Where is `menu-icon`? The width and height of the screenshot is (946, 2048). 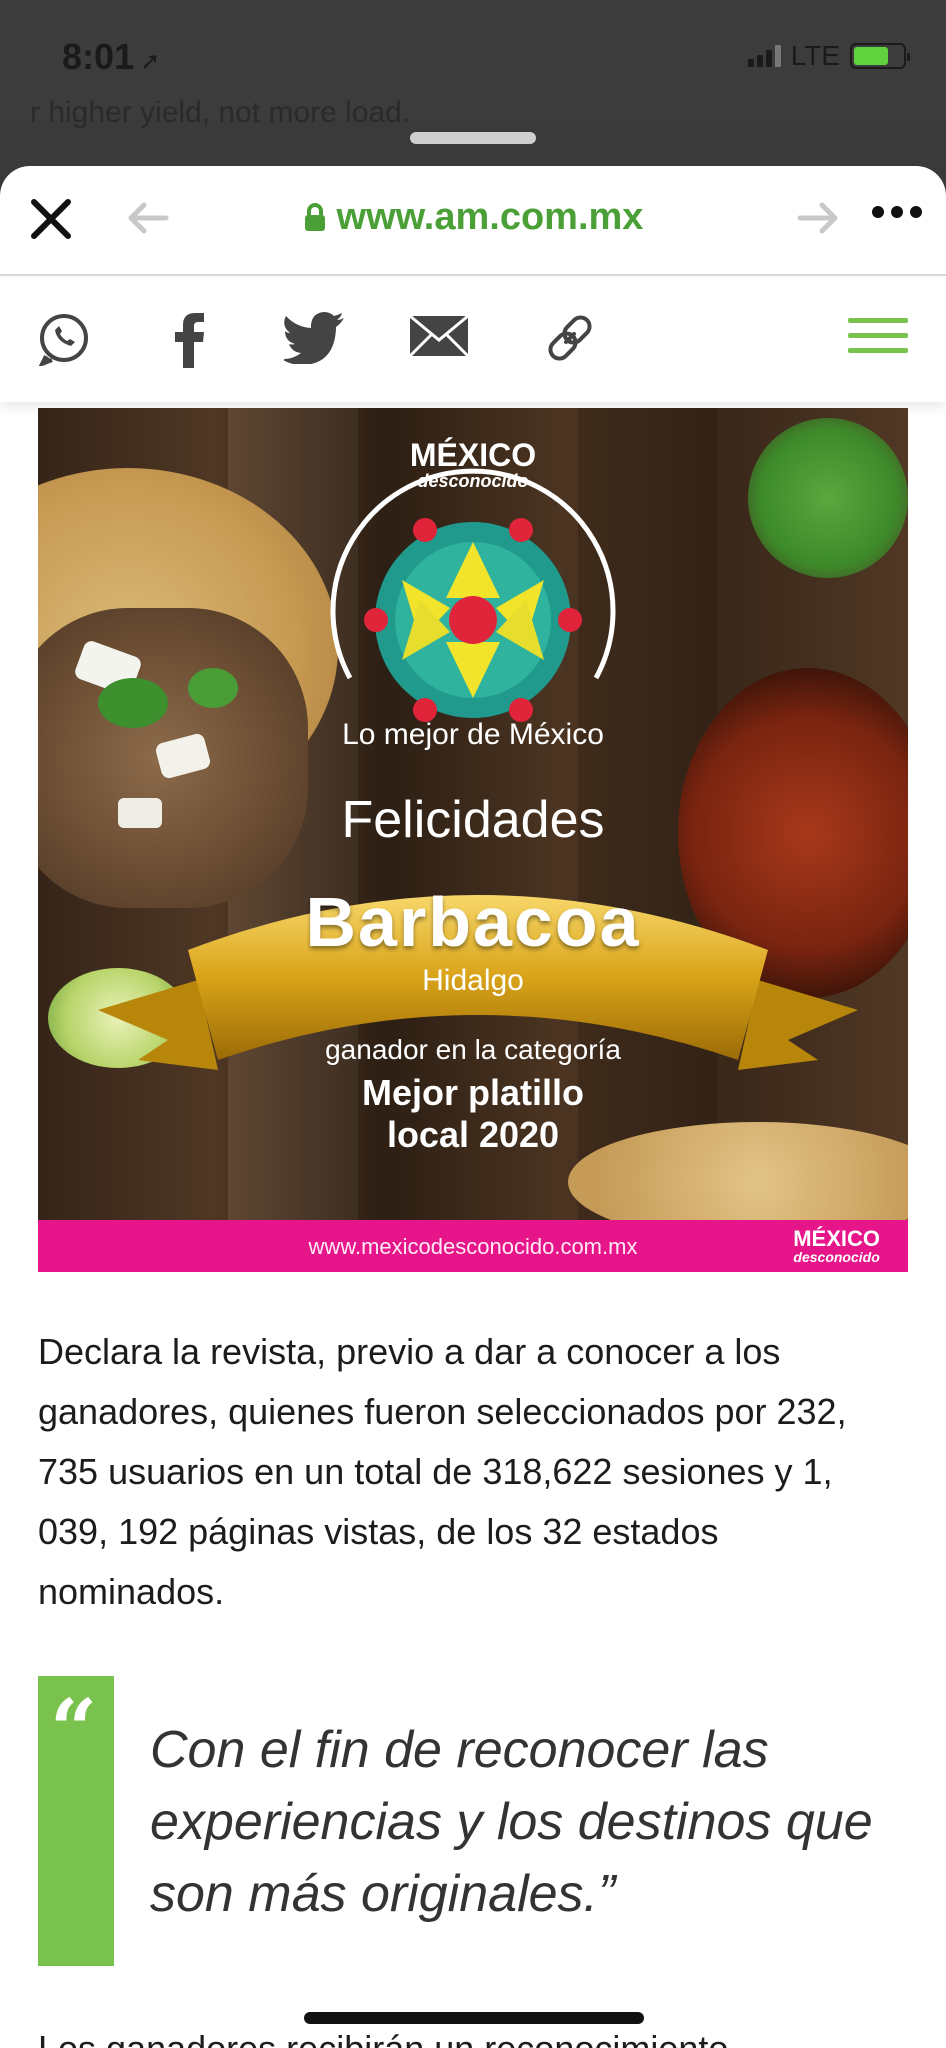
menu-icon is located at coordinates (878, 320).